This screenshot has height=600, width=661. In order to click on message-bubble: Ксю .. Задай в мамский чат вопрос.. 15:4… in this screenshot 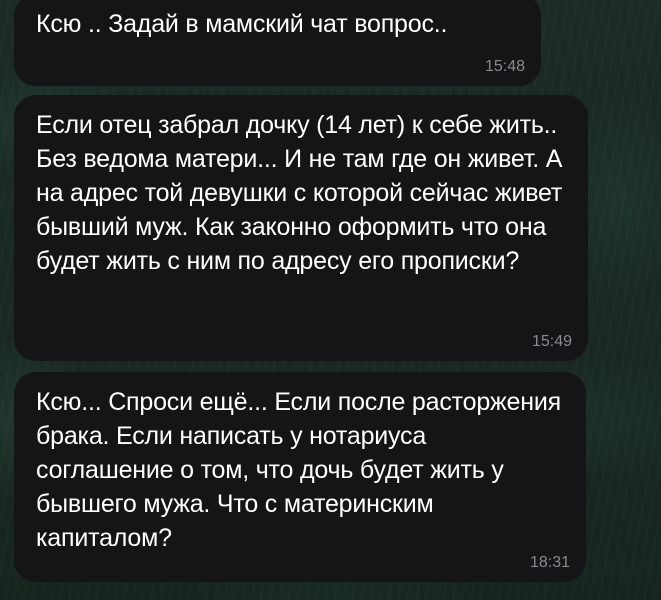, I will do `click(277, 43)`.